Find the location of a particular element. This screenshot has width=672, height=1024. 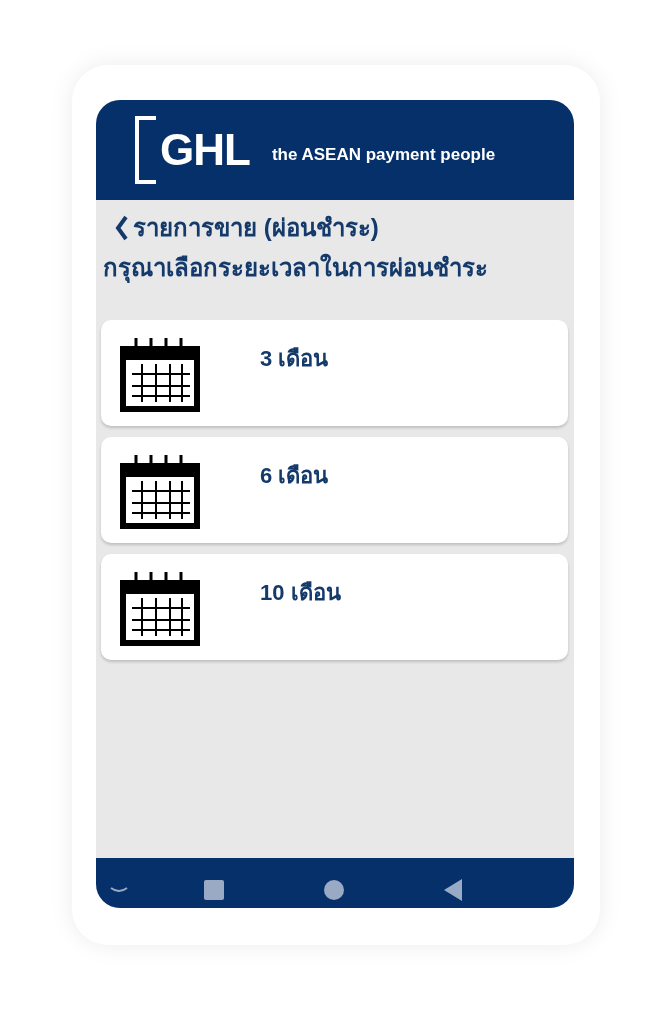

logo-bracket-icon is located at coordinates (146, 150).